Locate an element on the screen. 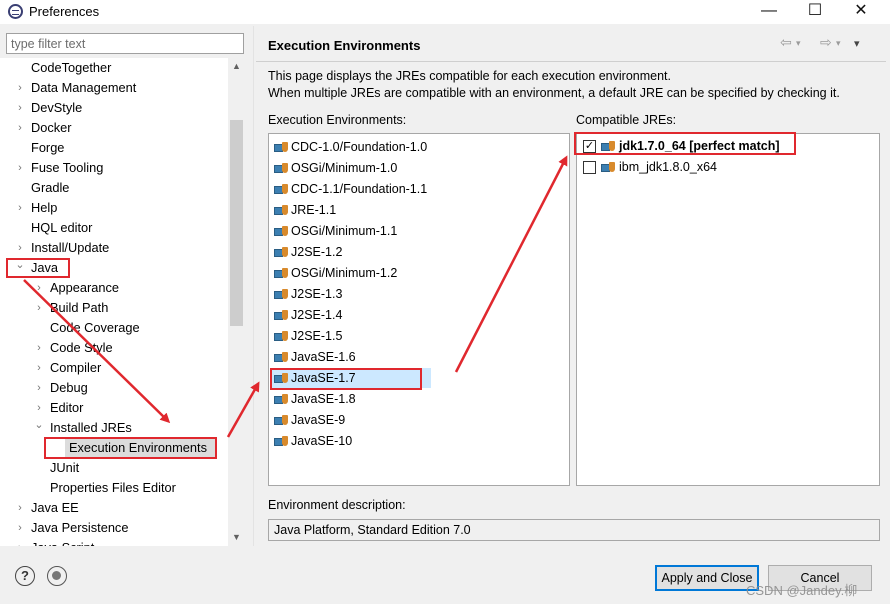 This screenshot has height=604, width=890. tree-item-code-style: › Code Style is located at coordinates (56, 348).